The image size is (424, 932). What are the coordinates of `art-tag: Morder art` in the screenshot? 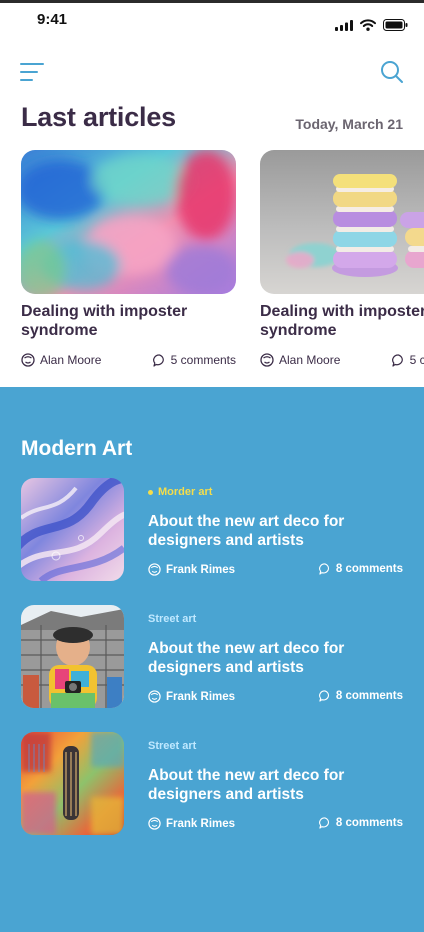 It's located at (180, 492).